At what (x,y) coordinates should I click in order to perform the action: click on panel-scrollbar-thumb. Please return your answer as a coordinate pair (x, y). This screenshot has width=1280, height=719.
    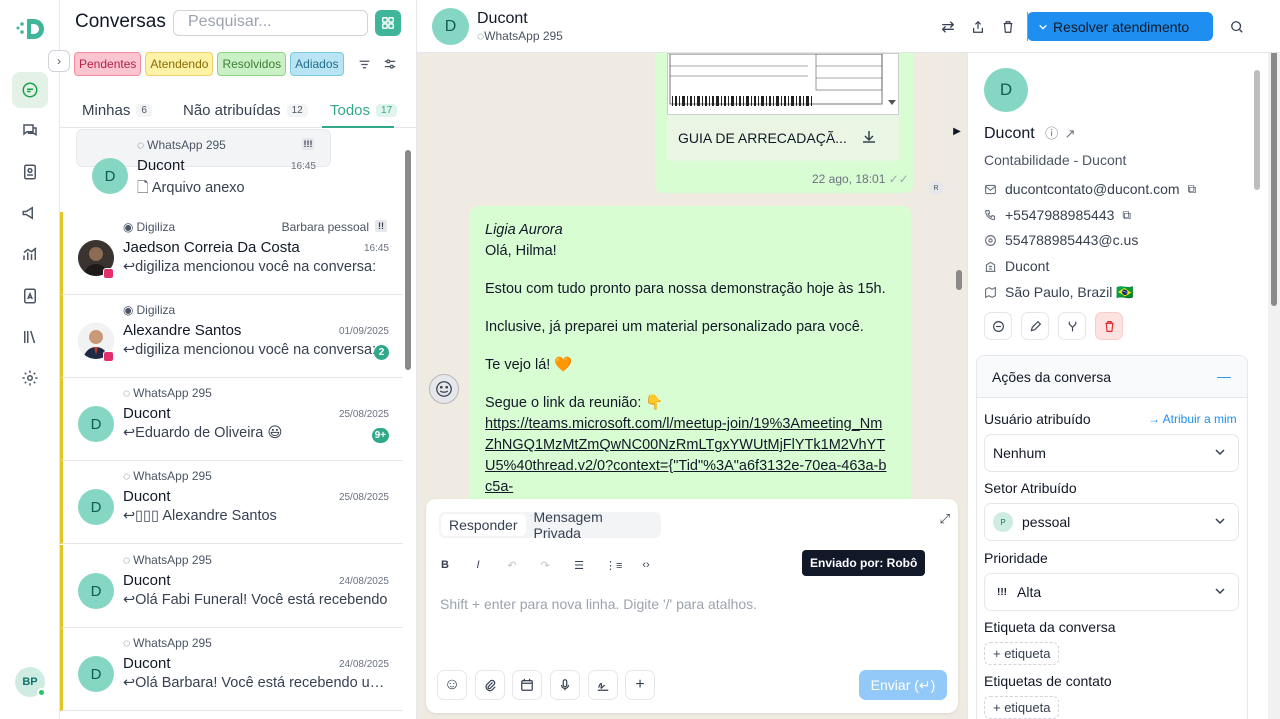
    Looking at the image, I should click on (1257, 130).